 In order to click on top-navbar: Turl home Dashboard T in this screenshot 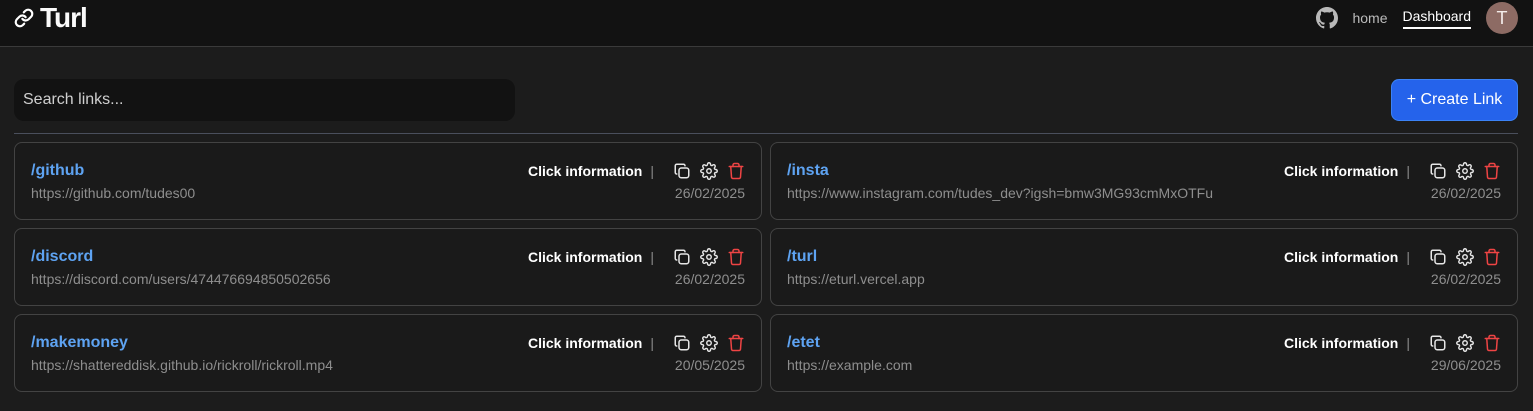, I will do `click(766, 23)`.